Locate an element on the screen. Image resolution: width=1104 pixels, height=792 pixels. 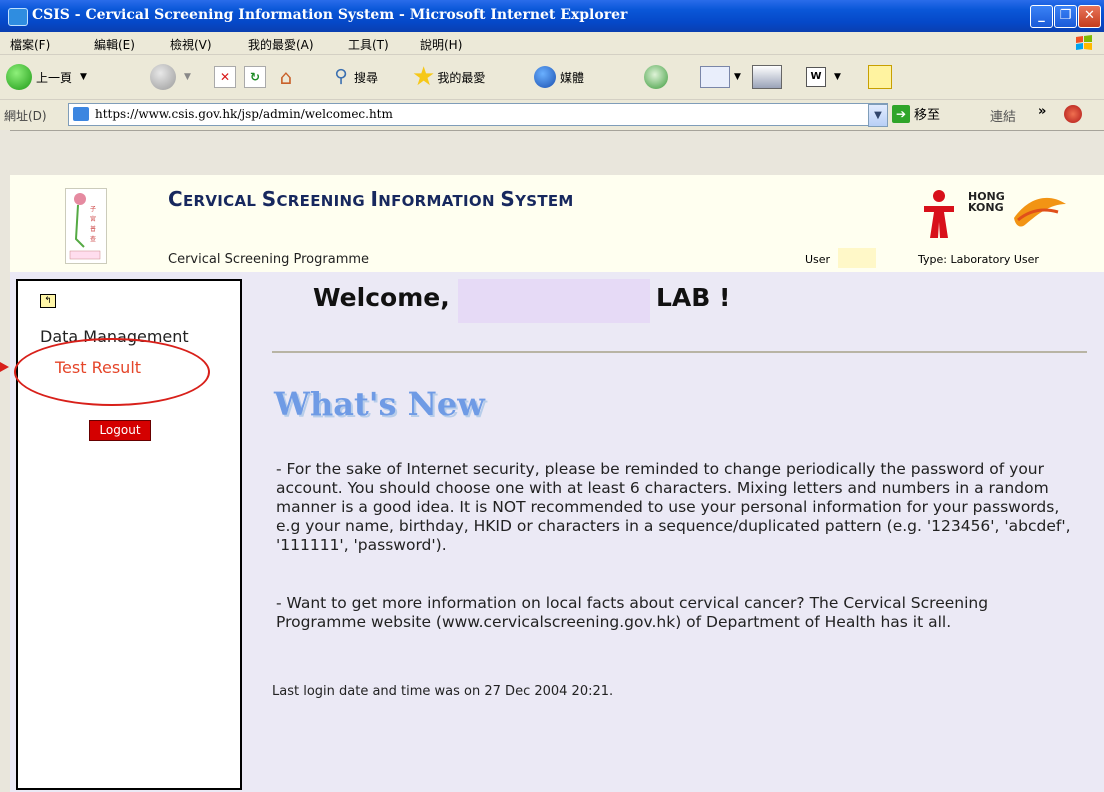
mail-button: ▼ is located at coordinates (720, 77).